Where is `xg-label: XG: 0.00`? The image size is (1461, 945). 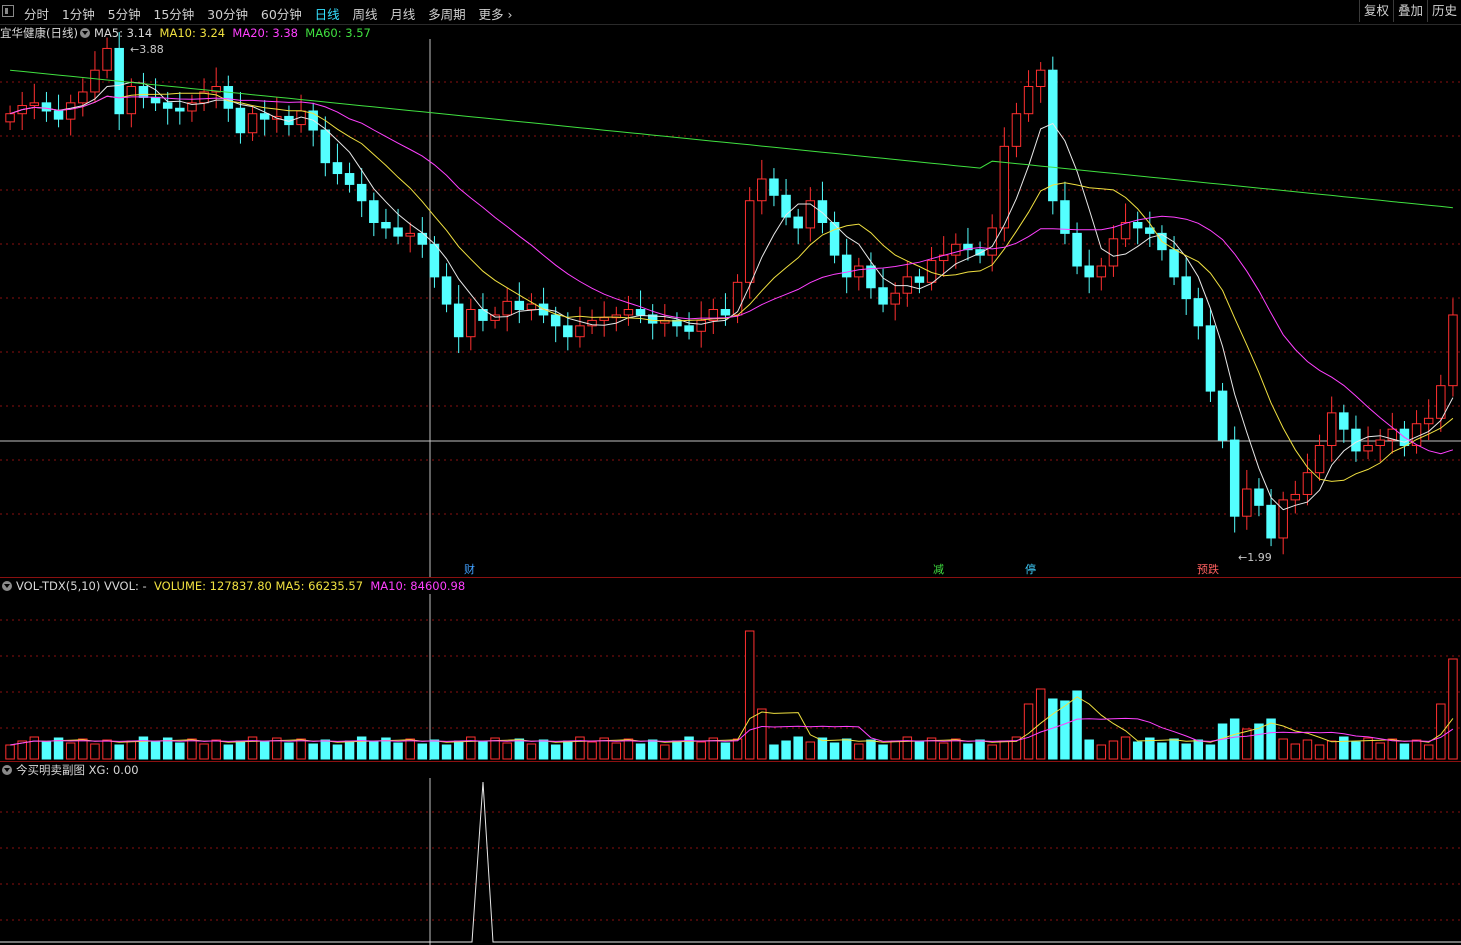 xg-label: XG: 0.00 is located at coordinates (113, 770).